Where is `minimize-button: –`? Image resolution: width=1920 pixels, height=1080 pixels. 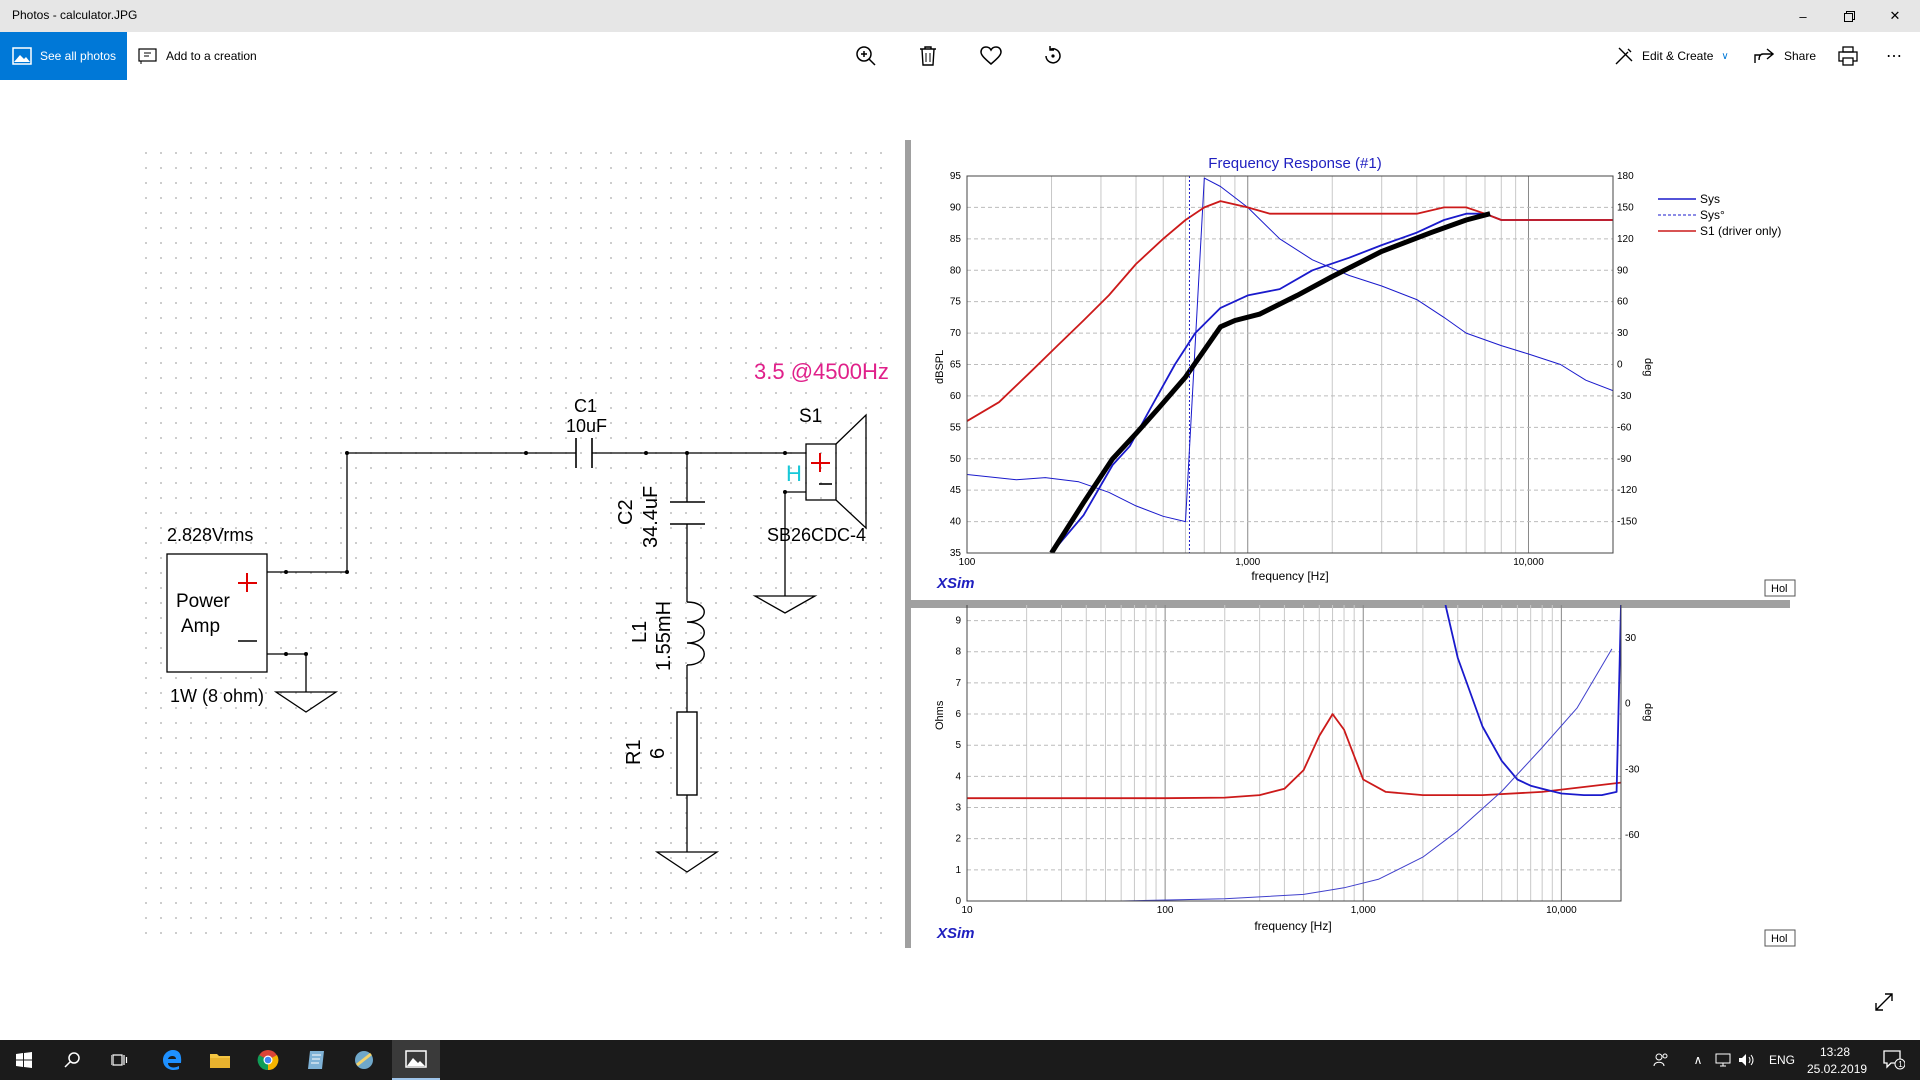
minimize-button: – is located at coordinates (1803, 16).